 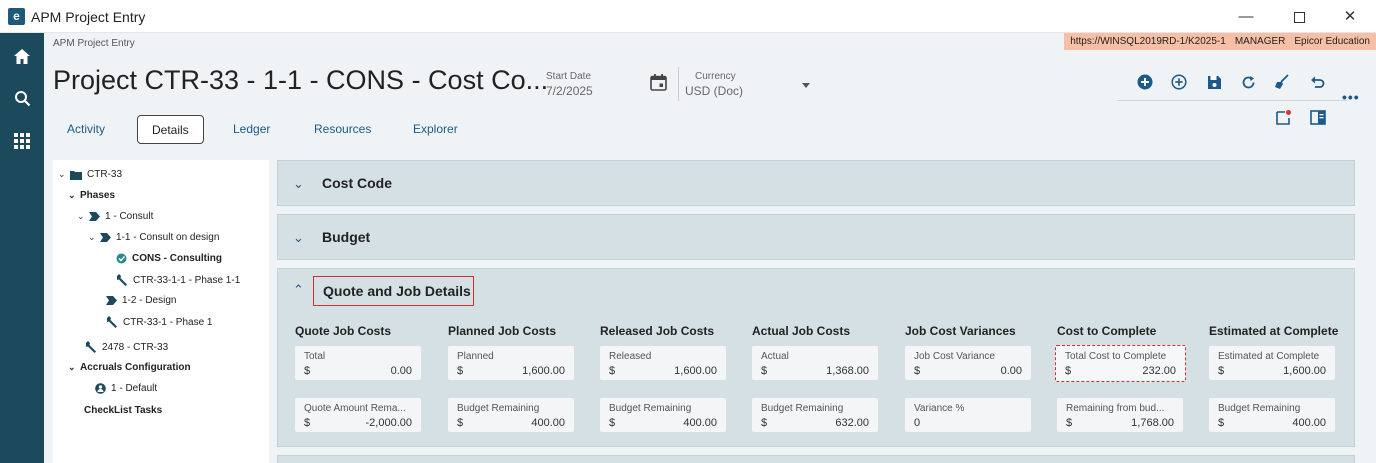 What do you see at coordinates (663, 363) in the screenshot?
I see `field-card: Released $ 1,600.00` at bounding box center [663, 363].